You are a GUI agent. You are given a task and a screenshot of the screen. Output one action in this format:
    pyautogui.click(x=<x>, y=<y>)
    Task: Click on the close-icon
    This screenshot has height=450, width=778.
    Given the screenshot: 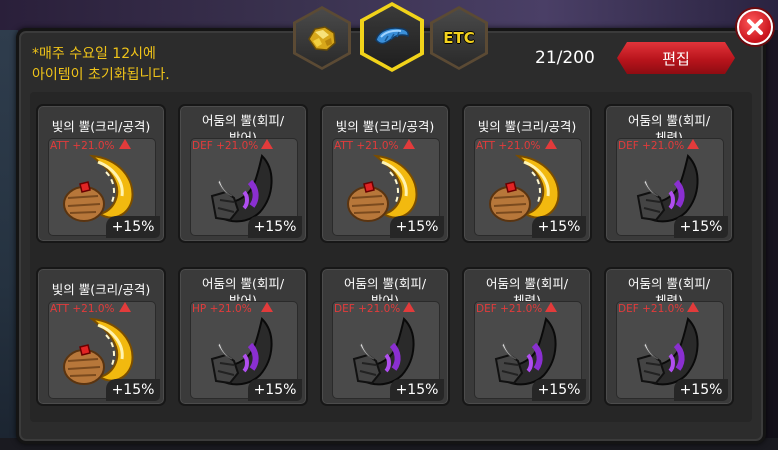 What is the action you would take?
    pyautogui.click(x=755, y=27)
    